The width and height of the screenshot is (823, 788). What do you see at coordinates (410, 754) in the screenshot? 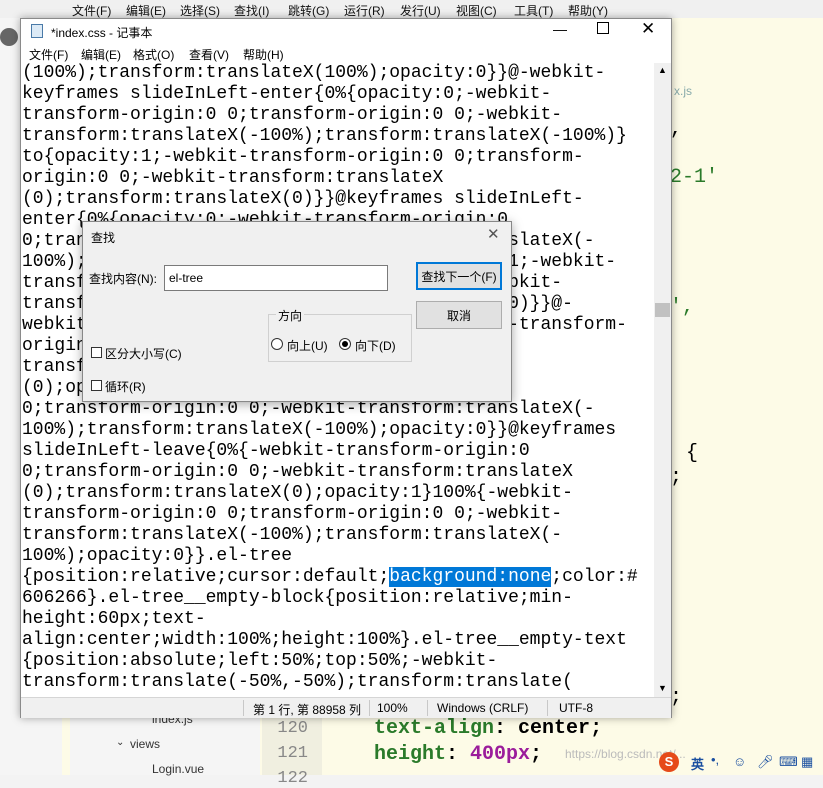
I see `css-property: height` at bounding box center [410, 754].